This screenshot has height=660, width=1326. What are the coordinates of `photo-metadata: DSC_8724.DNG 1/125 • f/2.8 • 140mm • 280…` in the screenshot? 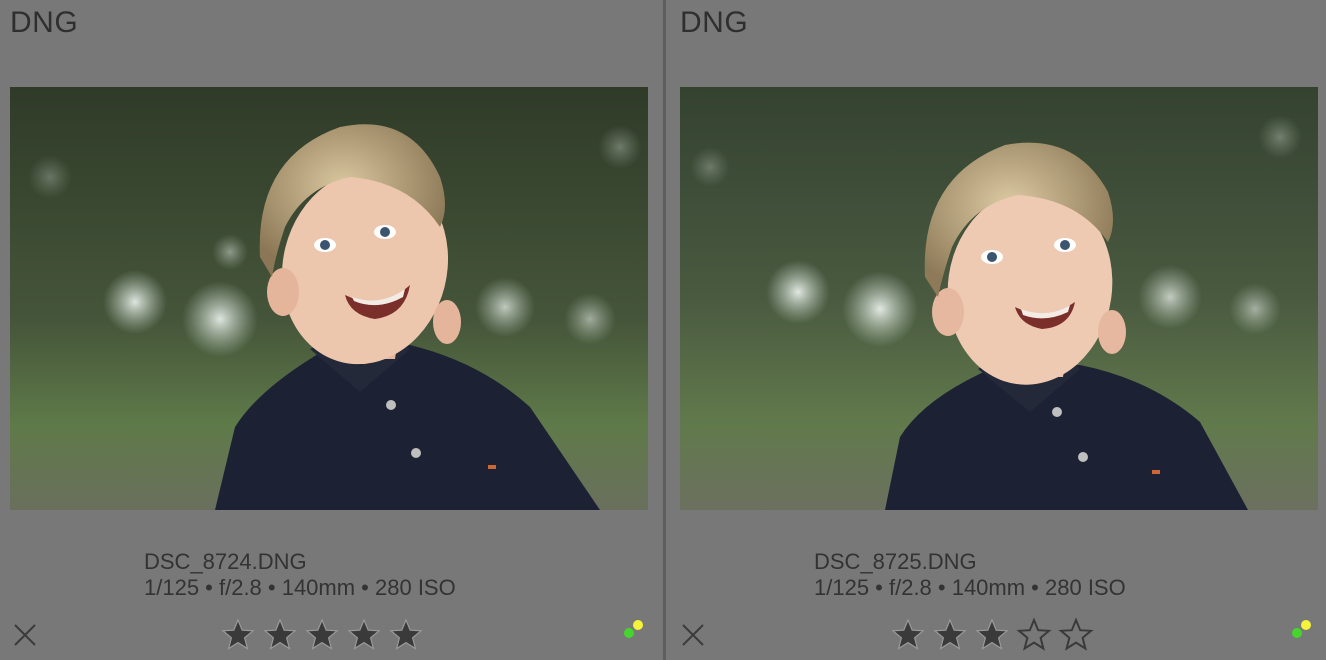 It's located at (300, 575).